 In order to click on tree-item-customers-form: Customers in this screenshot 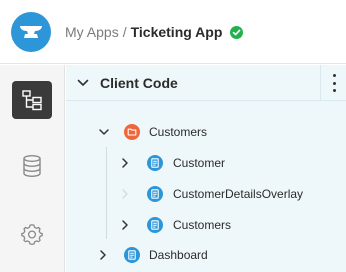, I will do `click(206, 225)`.